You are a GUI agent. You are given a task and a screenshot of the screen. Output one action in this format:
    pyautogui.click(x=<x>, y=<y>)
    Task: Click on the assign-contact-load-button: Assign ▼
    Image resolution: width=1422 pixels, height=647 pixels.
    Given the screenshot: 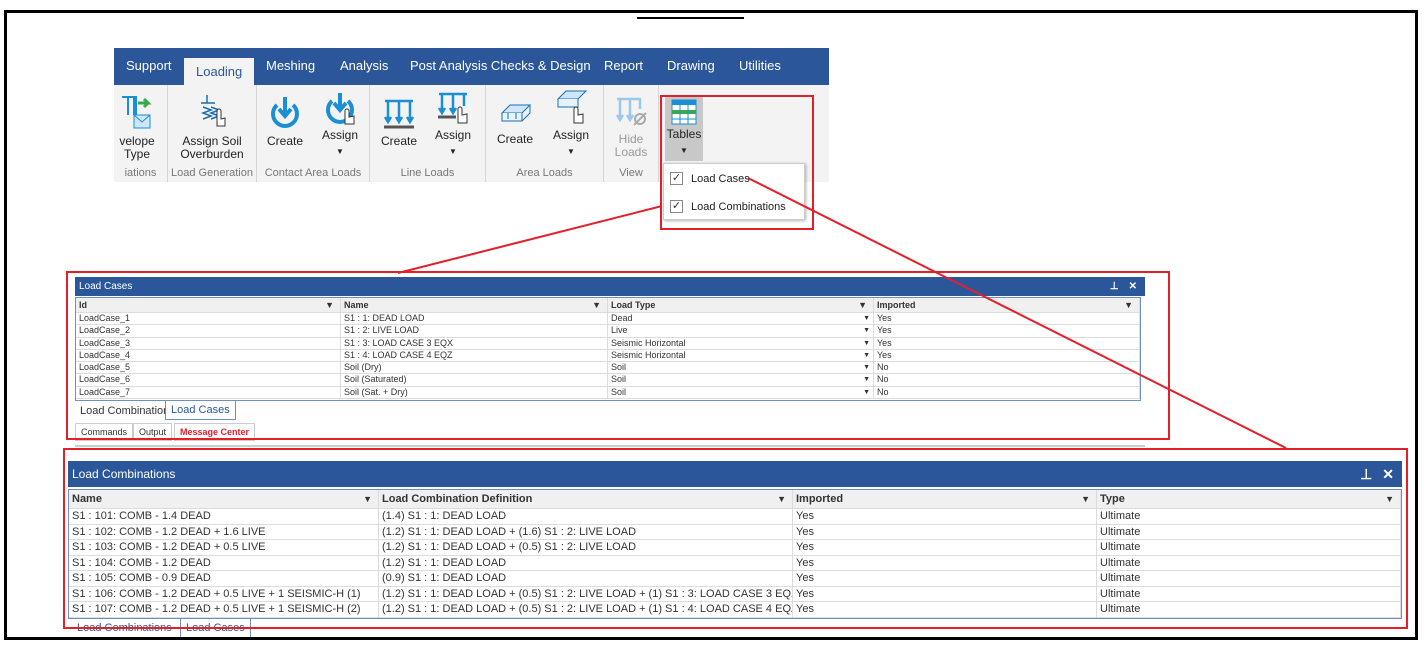 What is the action you would take?
    pyautogui.click(x=340, y=124)
    